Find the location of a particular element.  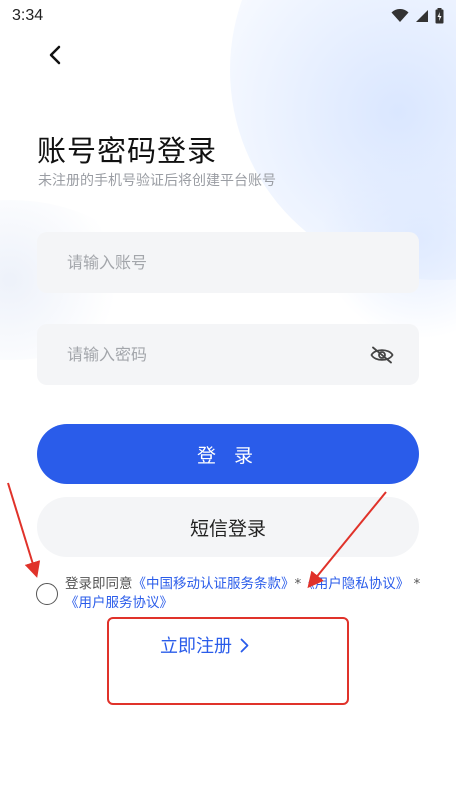

password-field-container is located at coordinates (228, 354).